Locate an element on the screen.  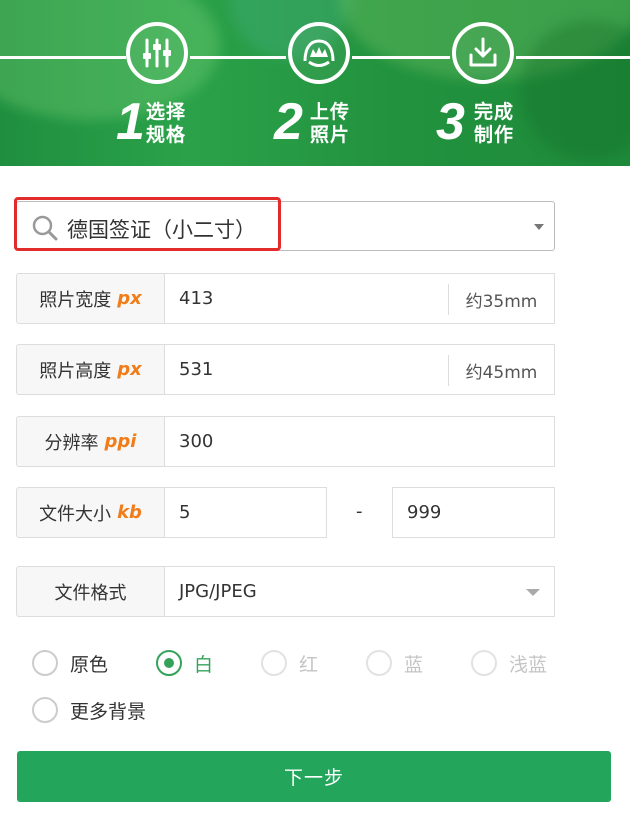
bg-radio-light-blue: 浅蓝 is located at coordinates (509, 663).